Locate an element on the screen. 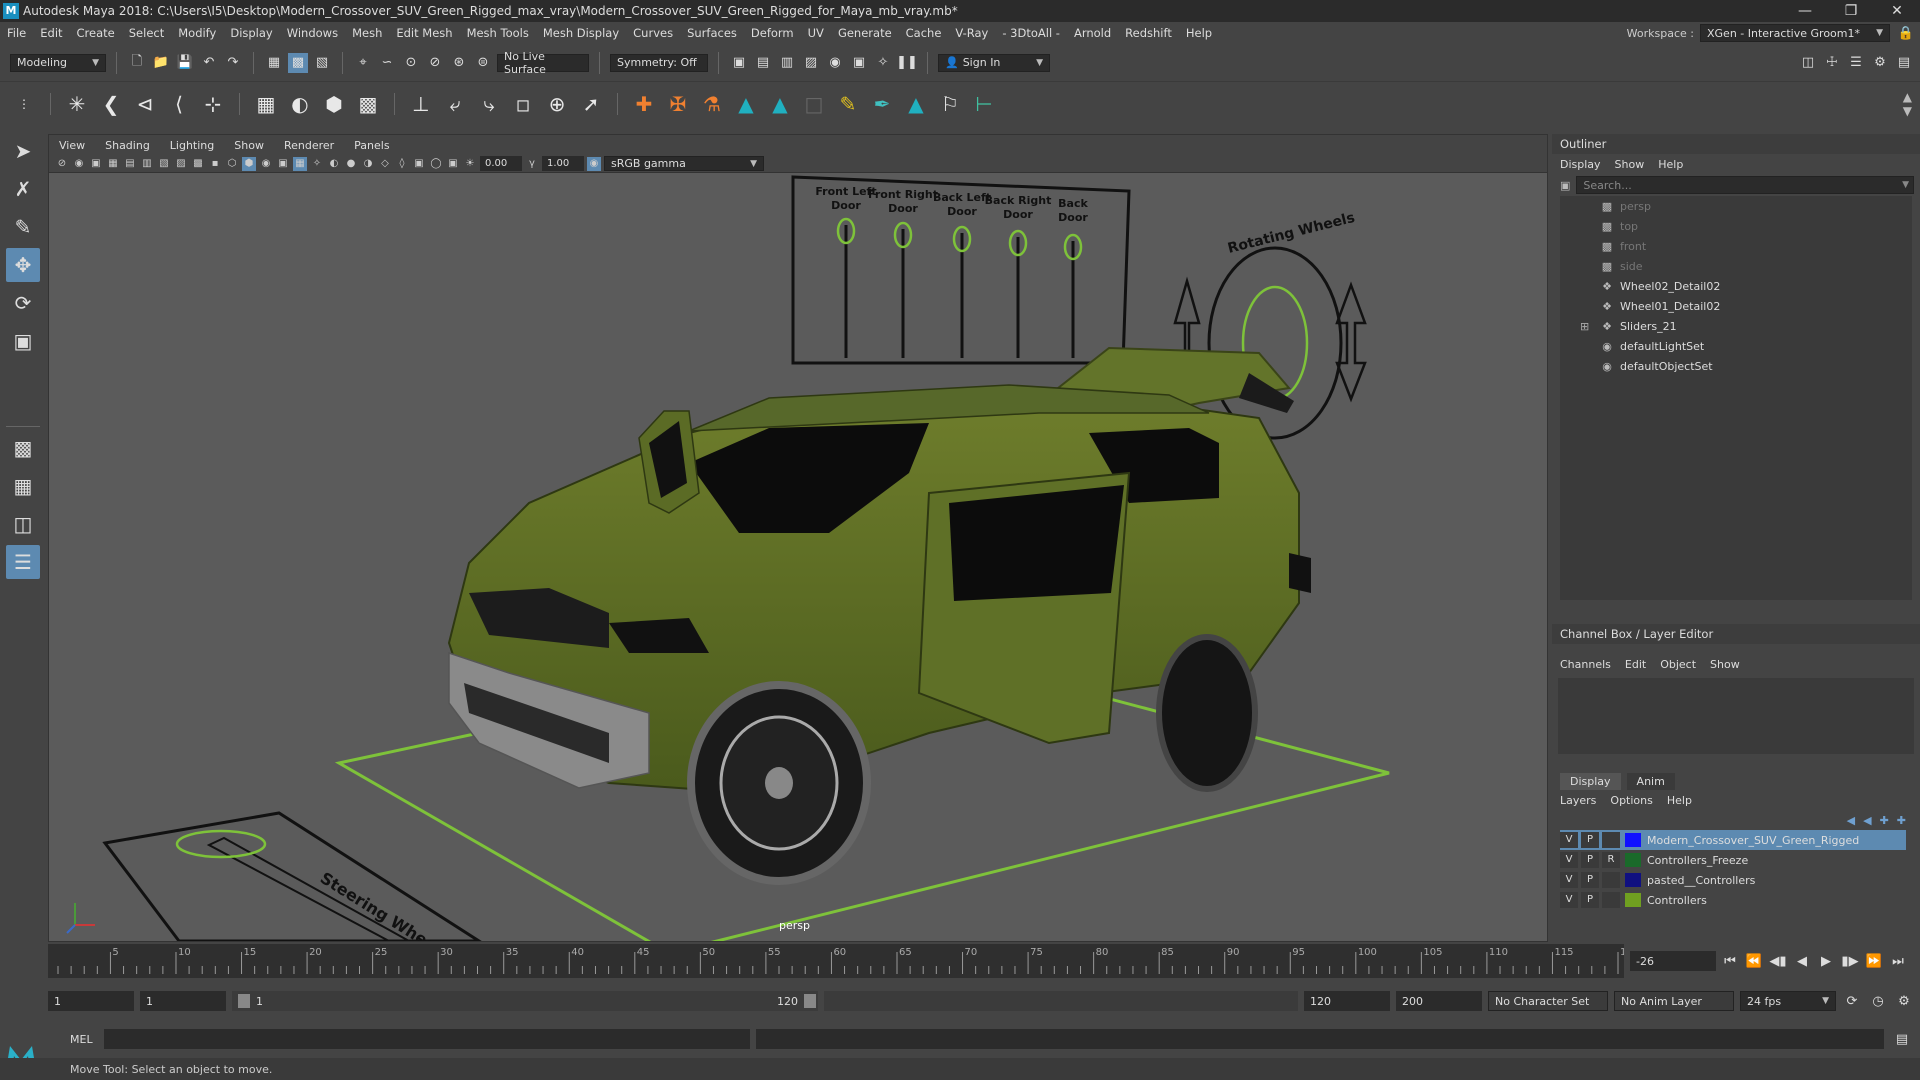 This screenshot has width=1920, height=1080. play-backward-icon: ◀ is located at coordinates (1802, 961).